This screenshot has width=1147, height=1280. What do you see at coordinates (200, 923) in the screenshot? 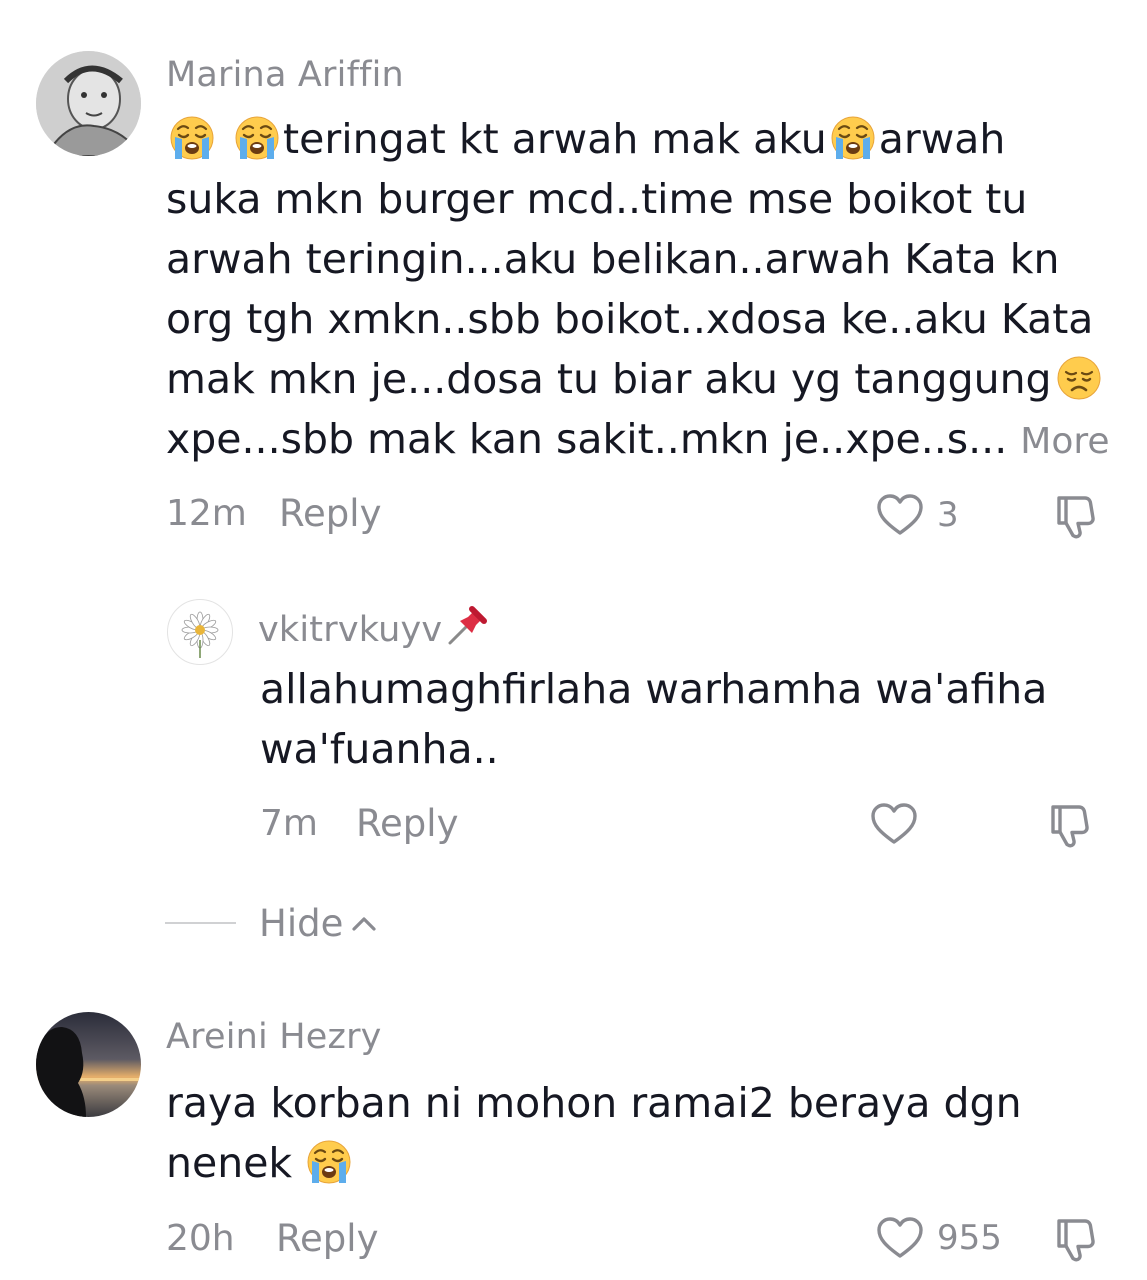
I see `hide-divider-line` at bounding box center [200, 923].